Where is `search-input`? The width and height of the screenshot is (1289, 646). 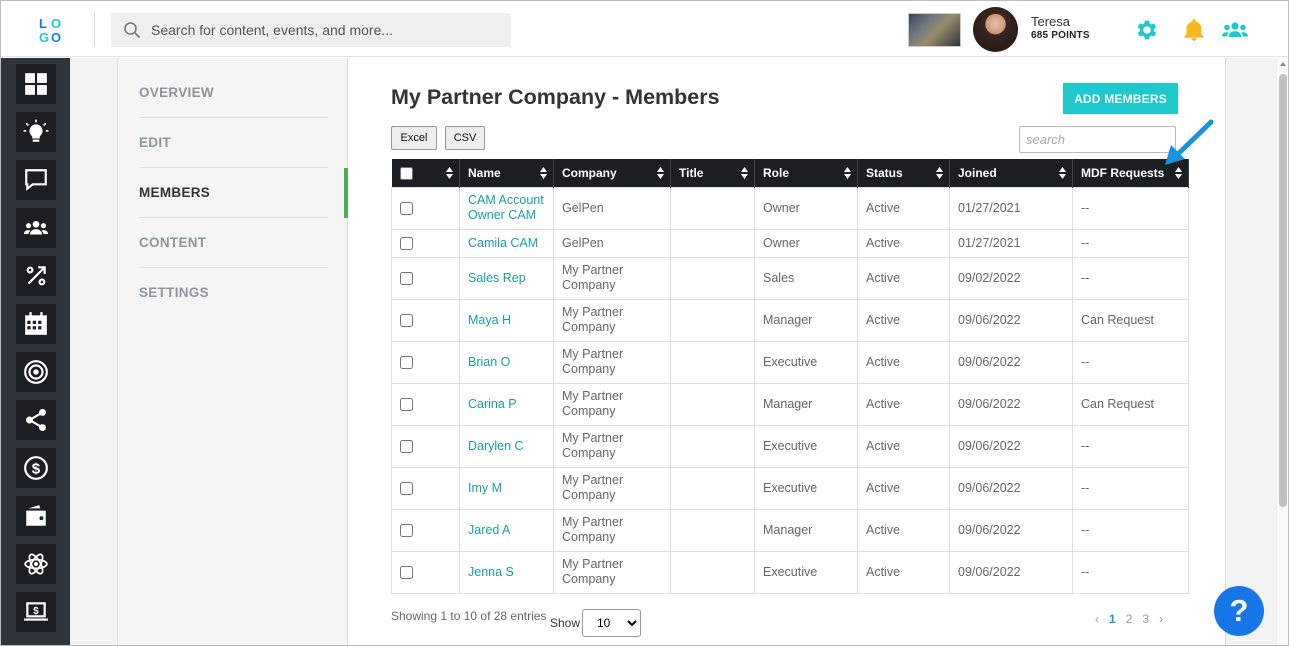 search-input is located at coordinates (321, 30).